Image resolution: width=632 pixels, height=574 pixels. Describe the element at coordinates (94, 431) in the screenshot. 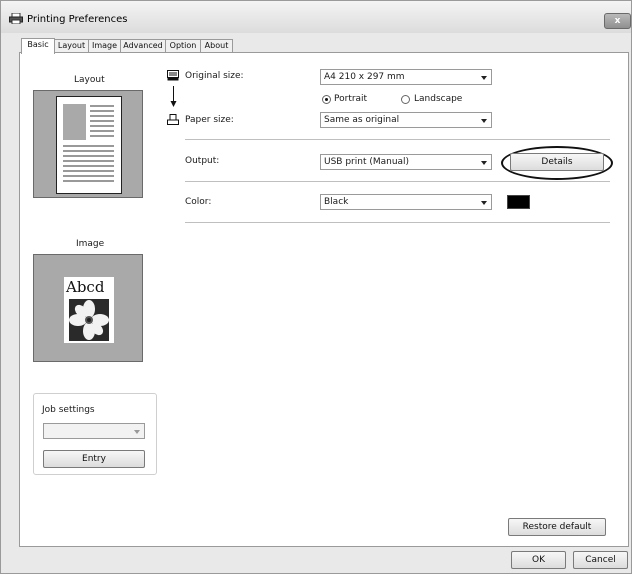

I see `job-settings-select` at that location.